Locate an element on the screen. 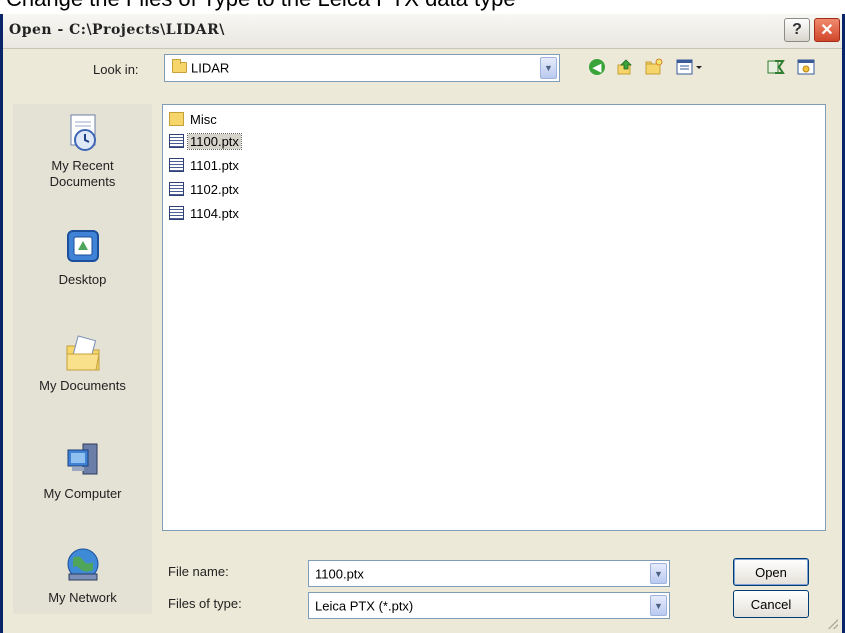 This screenshot has height=633, width=845. open-button: Open is located at coordinates (771, 572).